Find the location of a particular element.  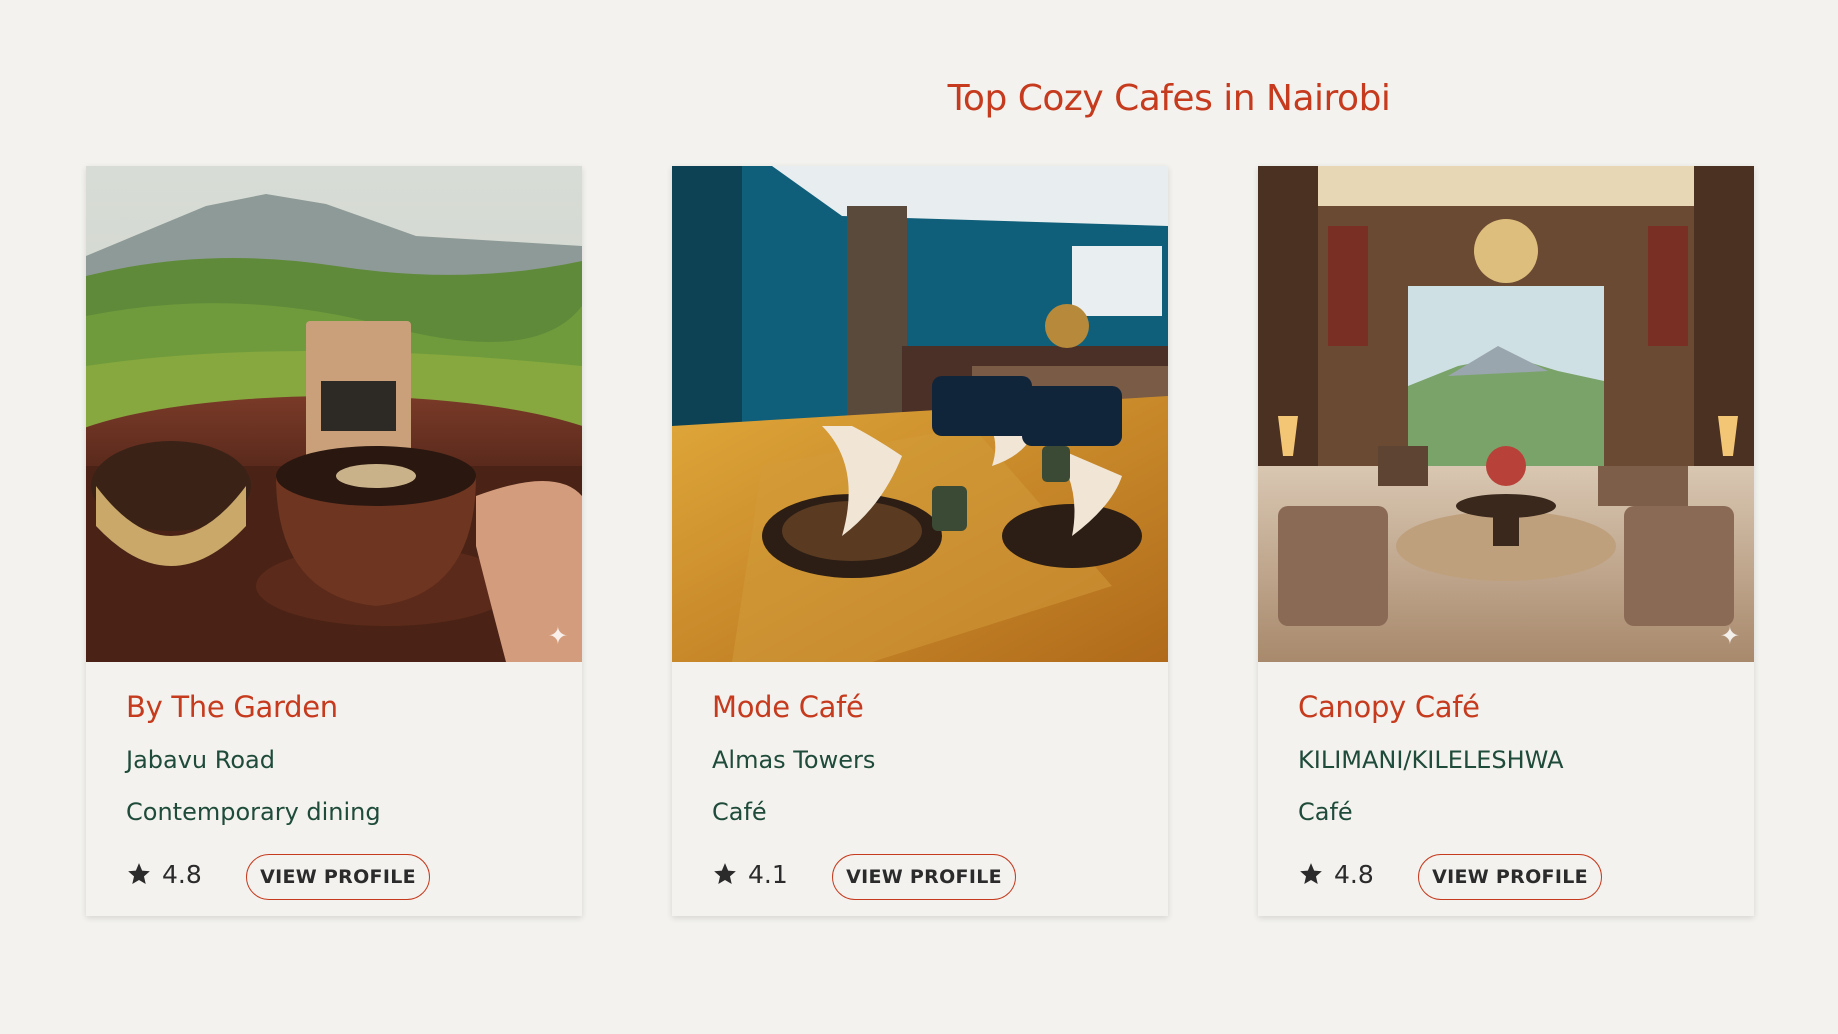

cafe-category: Contemporary dining is located at coordinates (253, 812).